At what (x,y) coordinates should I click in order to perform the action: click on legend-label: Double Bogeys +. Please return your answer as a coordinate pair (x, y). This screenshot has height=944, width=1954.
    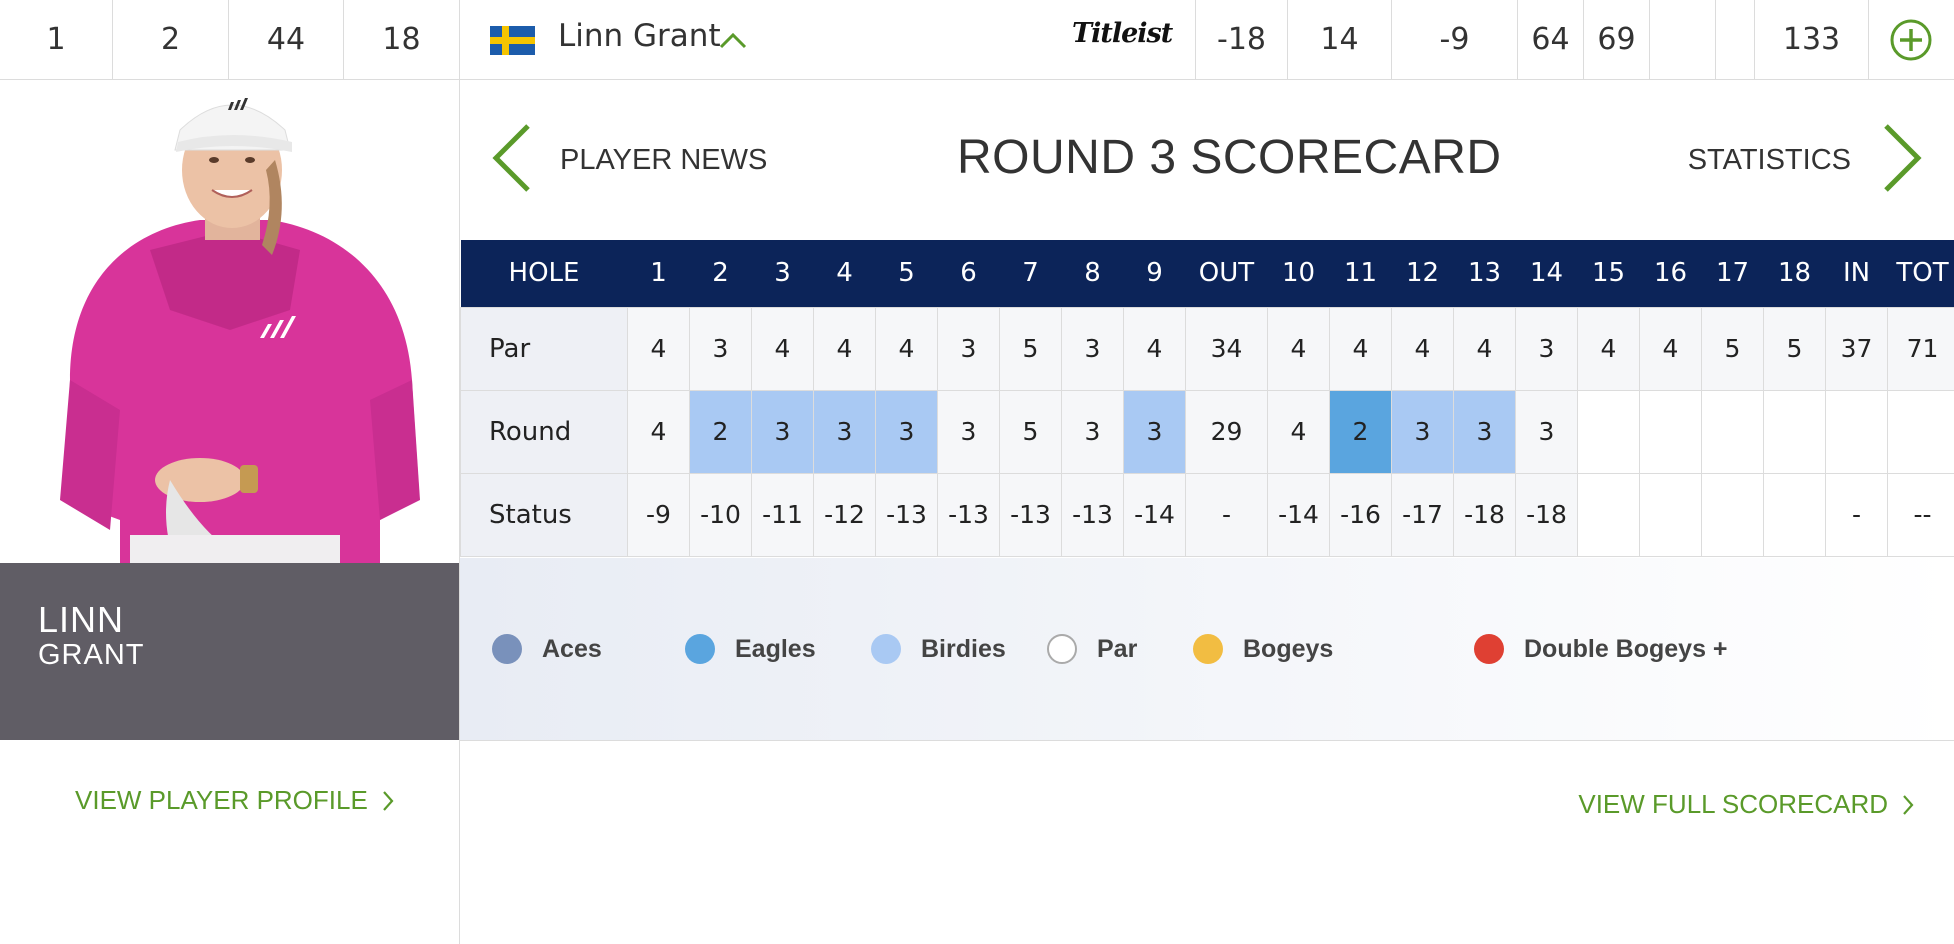
    Looking at the image, I should click on (1626, 648).